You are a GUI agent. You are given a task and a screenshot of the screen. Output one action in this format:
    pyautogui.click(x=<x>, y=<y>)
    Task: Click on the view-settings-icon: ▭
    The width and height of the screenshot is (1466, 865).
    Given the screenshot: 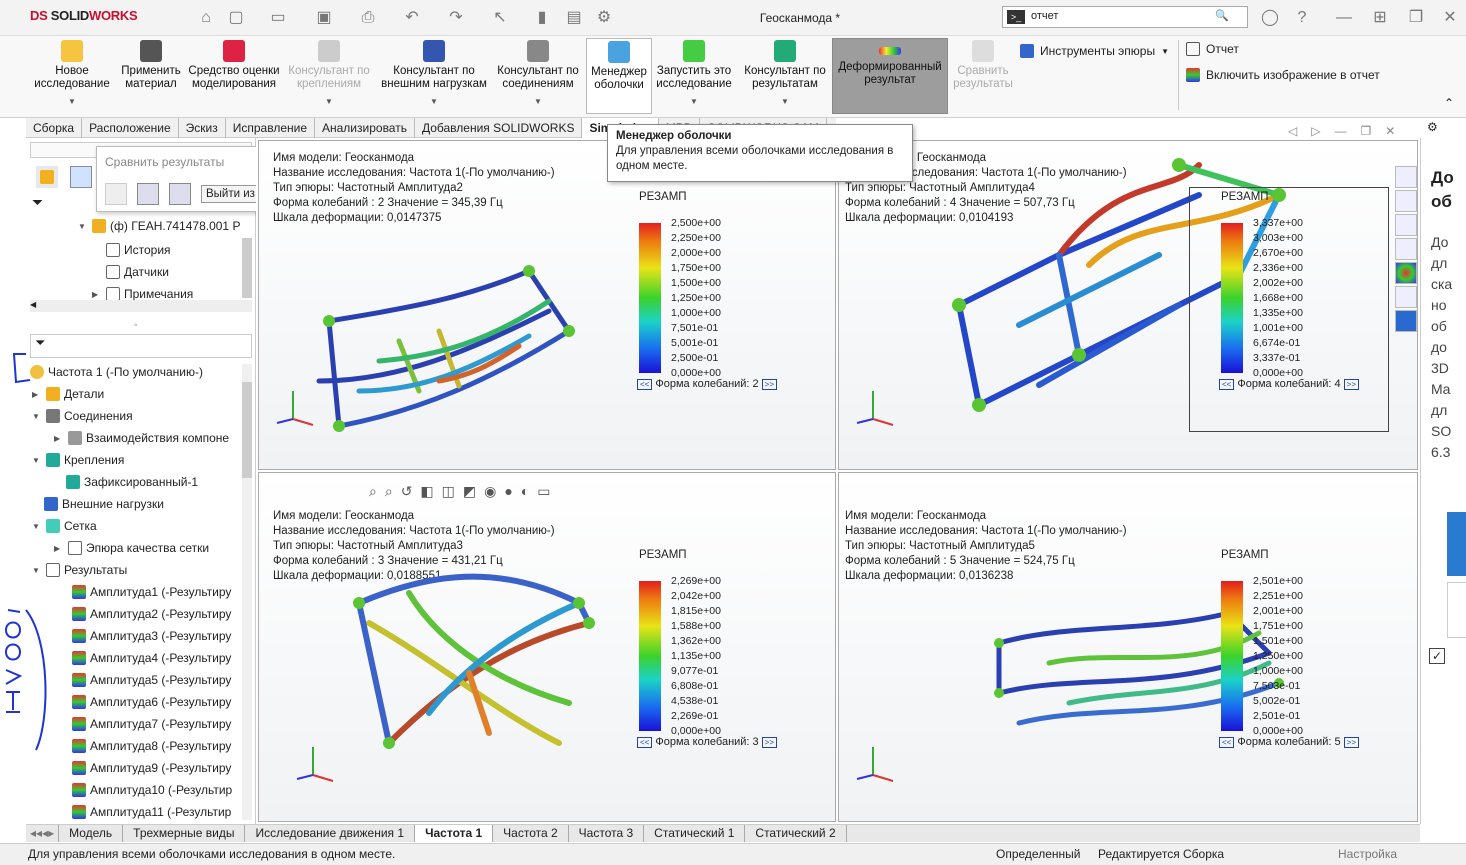 What is the action you would take?
    pyautogui.click(x=543, y=491)
    